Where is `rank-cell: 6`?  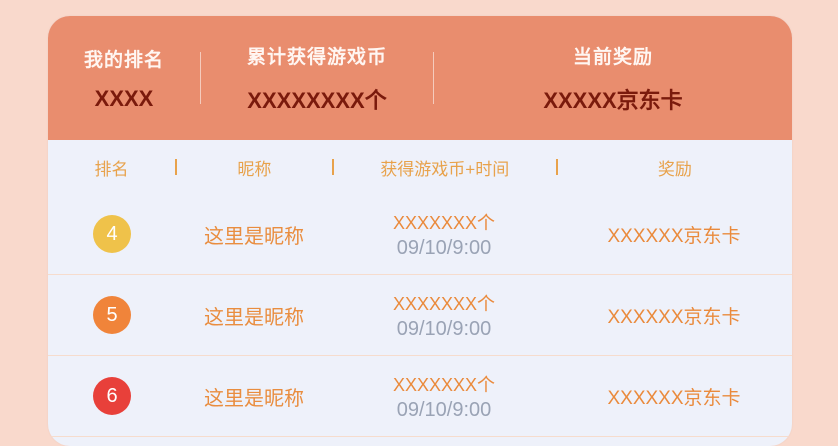 rank-cell: 6 is located at coordinates (112, 396).